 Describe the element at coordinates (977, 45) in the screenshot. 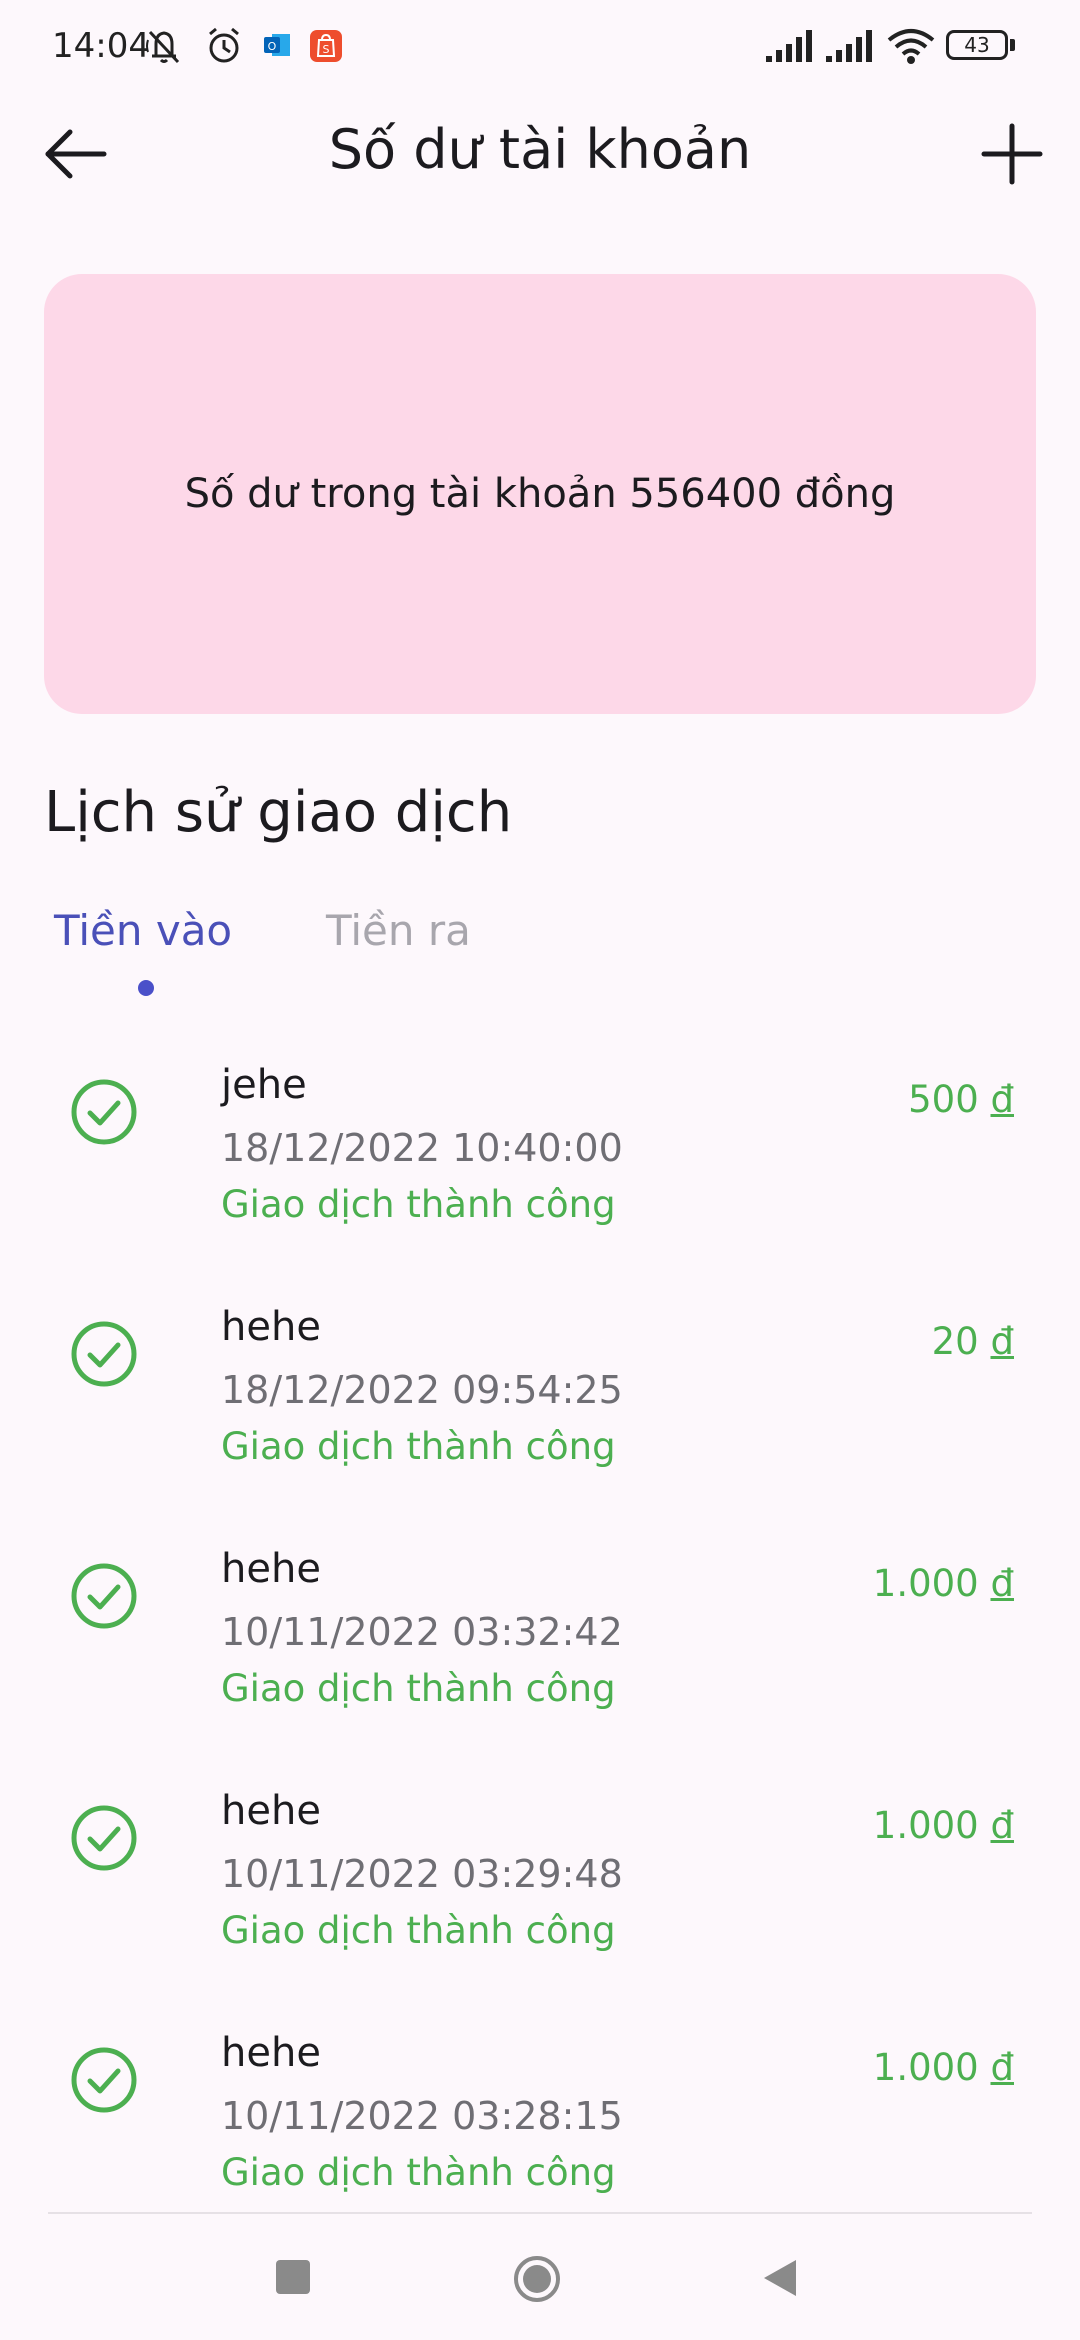

I see `battery-level: 43` at that location.